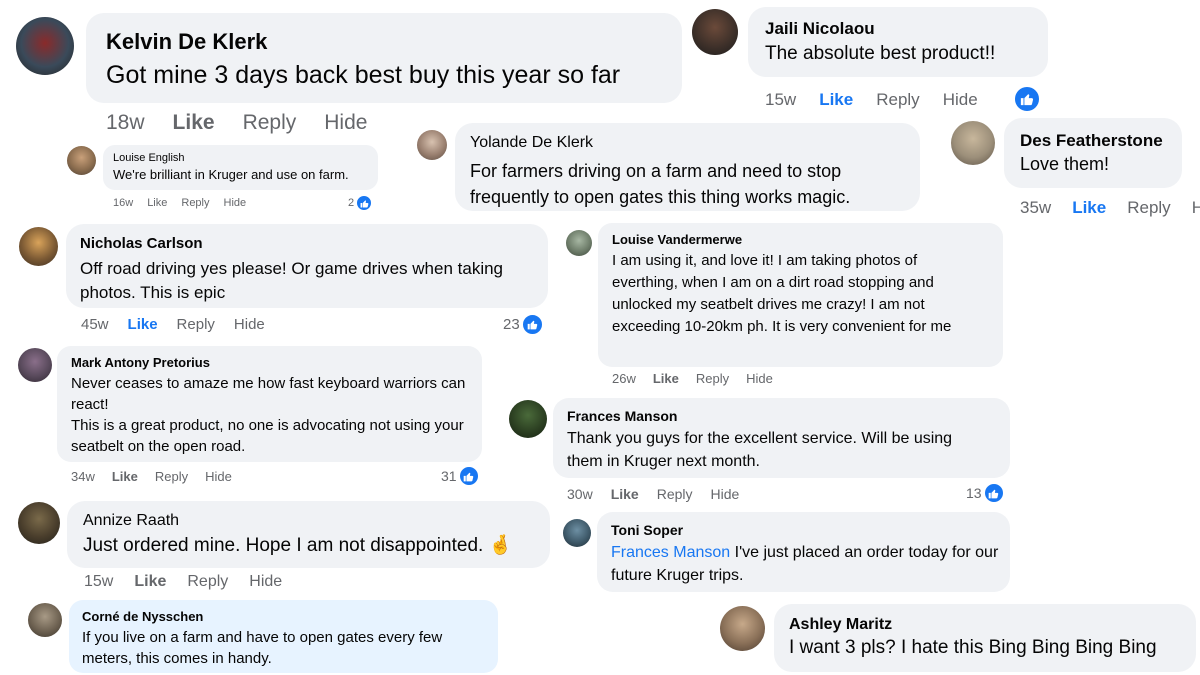 This screenshot has height=675, width=1200. I want to click on reaction-count: 2, so click(361, 203).